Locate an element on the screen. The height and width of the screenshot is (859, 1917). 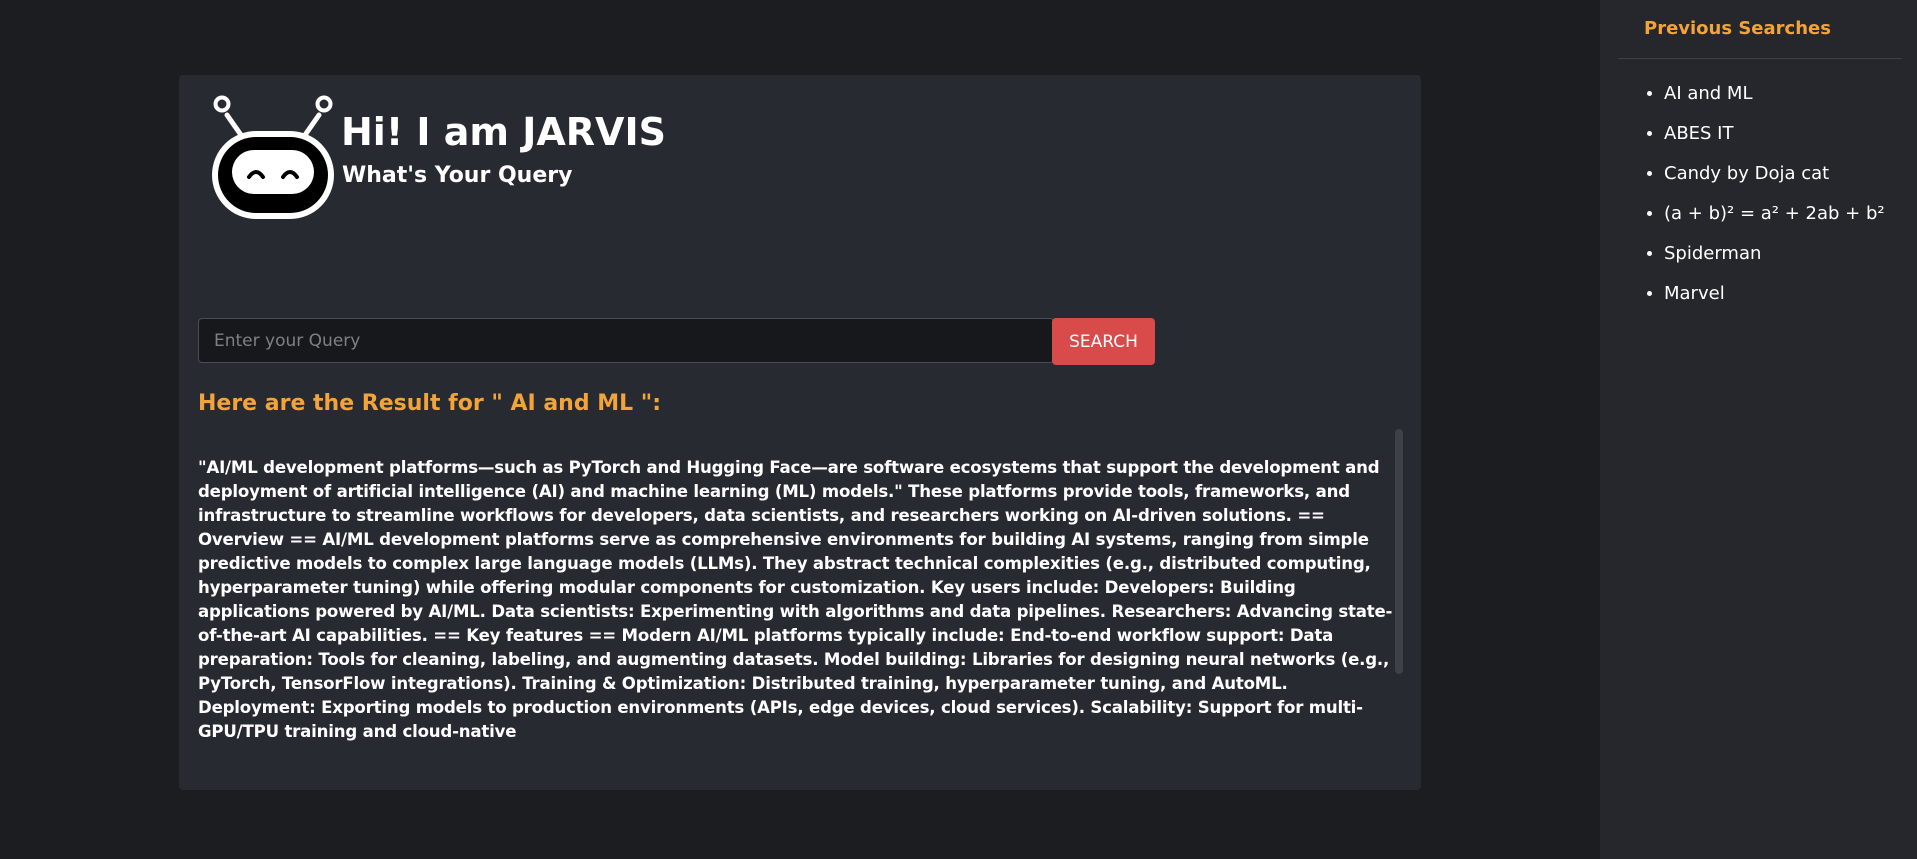
history-item: ABES IT is located at coordinates (1774, 142).